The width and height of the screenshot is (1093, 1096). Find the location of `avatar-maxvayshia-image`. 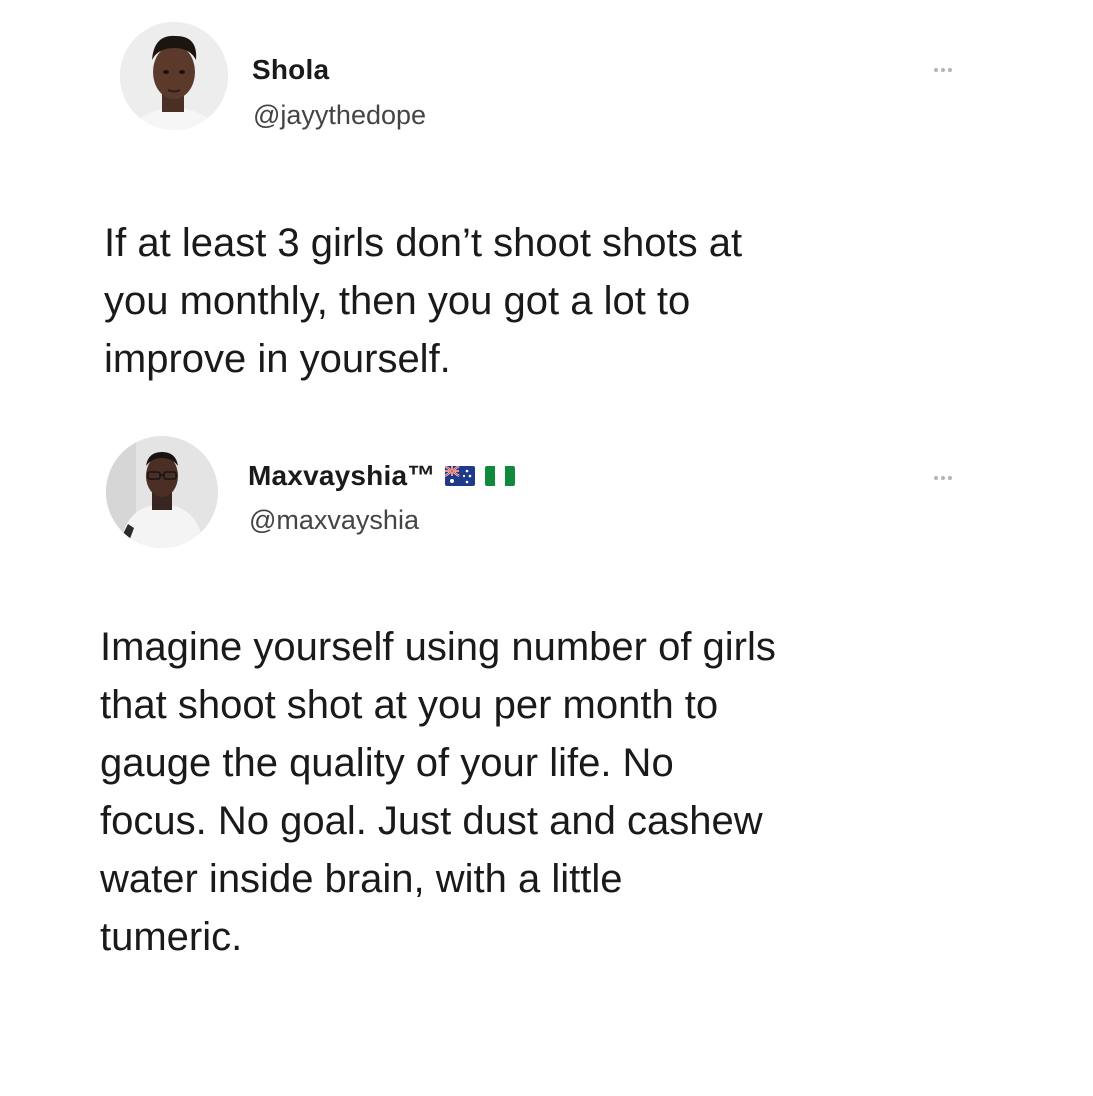

avatar-maxvayshia-image is located at coordinates (162, 492).